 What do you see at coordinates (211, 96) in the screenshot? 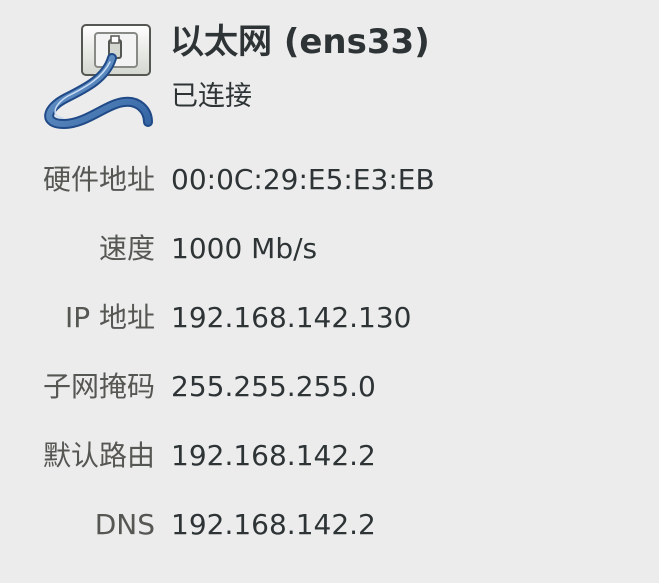
I see `connection-status: 已连接` at bounding box center [211, 96].